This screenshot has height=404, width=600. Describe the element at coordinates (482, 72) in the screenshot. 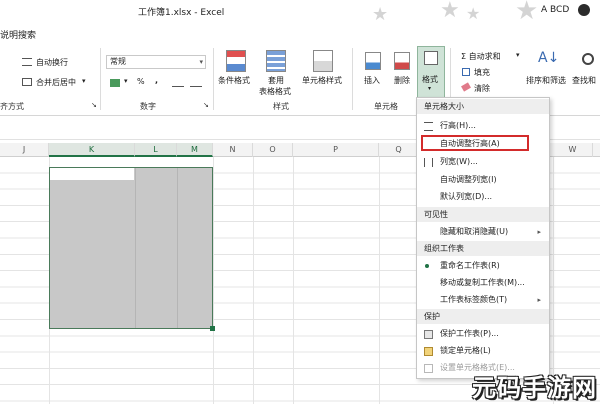

I see `fill-button: 填充` at that location.